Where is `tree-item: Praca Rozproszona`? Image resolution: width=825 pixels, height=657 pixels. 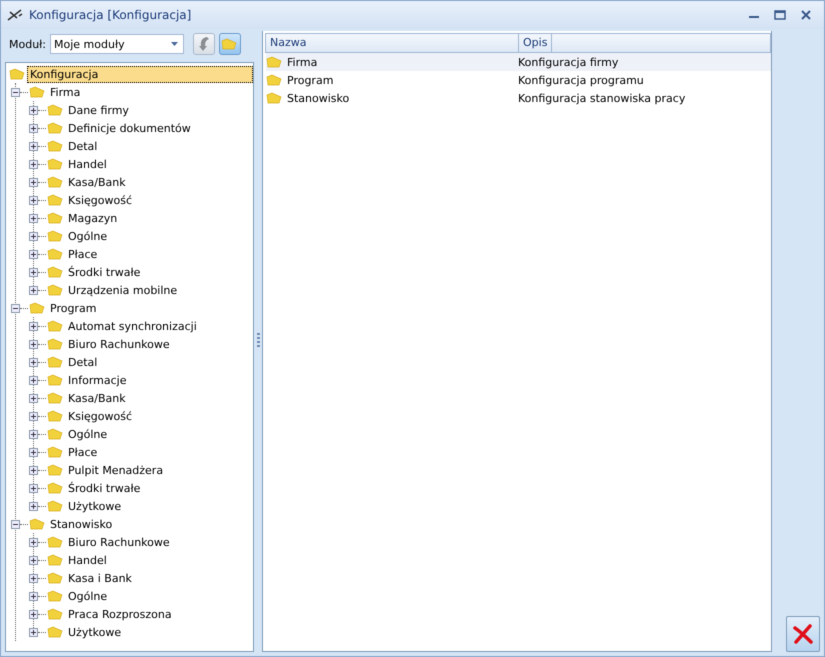 tree-item: Praca Rozproszona is located at coordinates (120, 614).